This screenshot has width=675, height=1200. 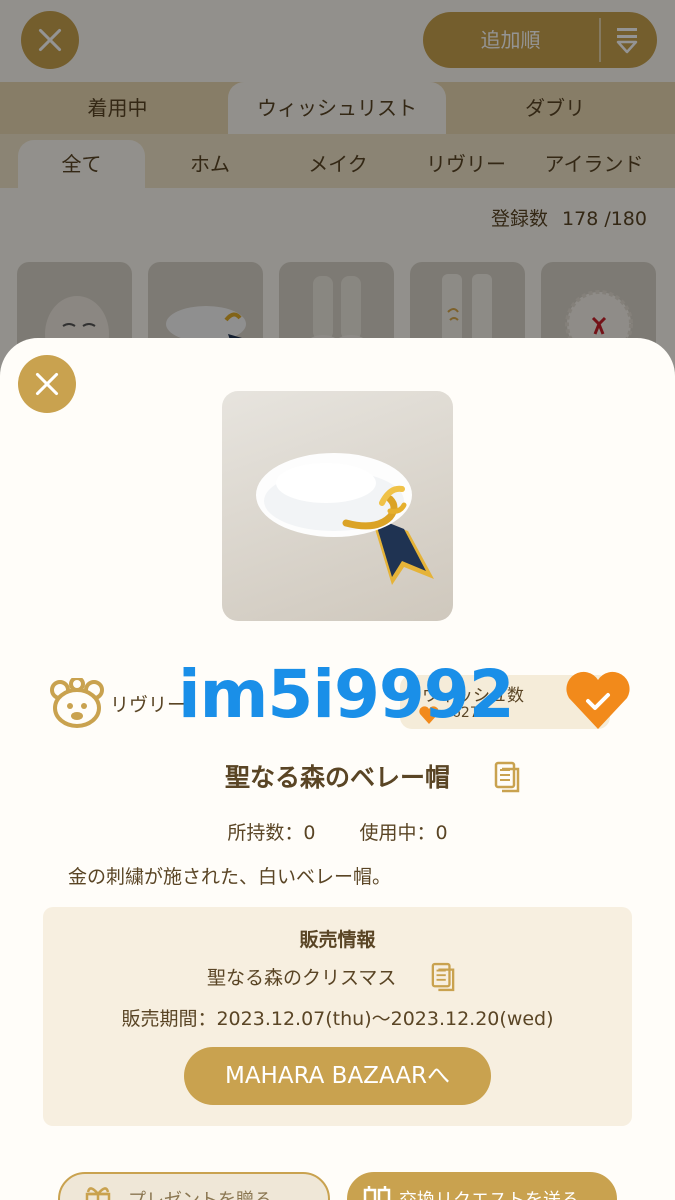 I want to click on send-present-button: プレゼントを贈る, so click(x=194, y=1186).